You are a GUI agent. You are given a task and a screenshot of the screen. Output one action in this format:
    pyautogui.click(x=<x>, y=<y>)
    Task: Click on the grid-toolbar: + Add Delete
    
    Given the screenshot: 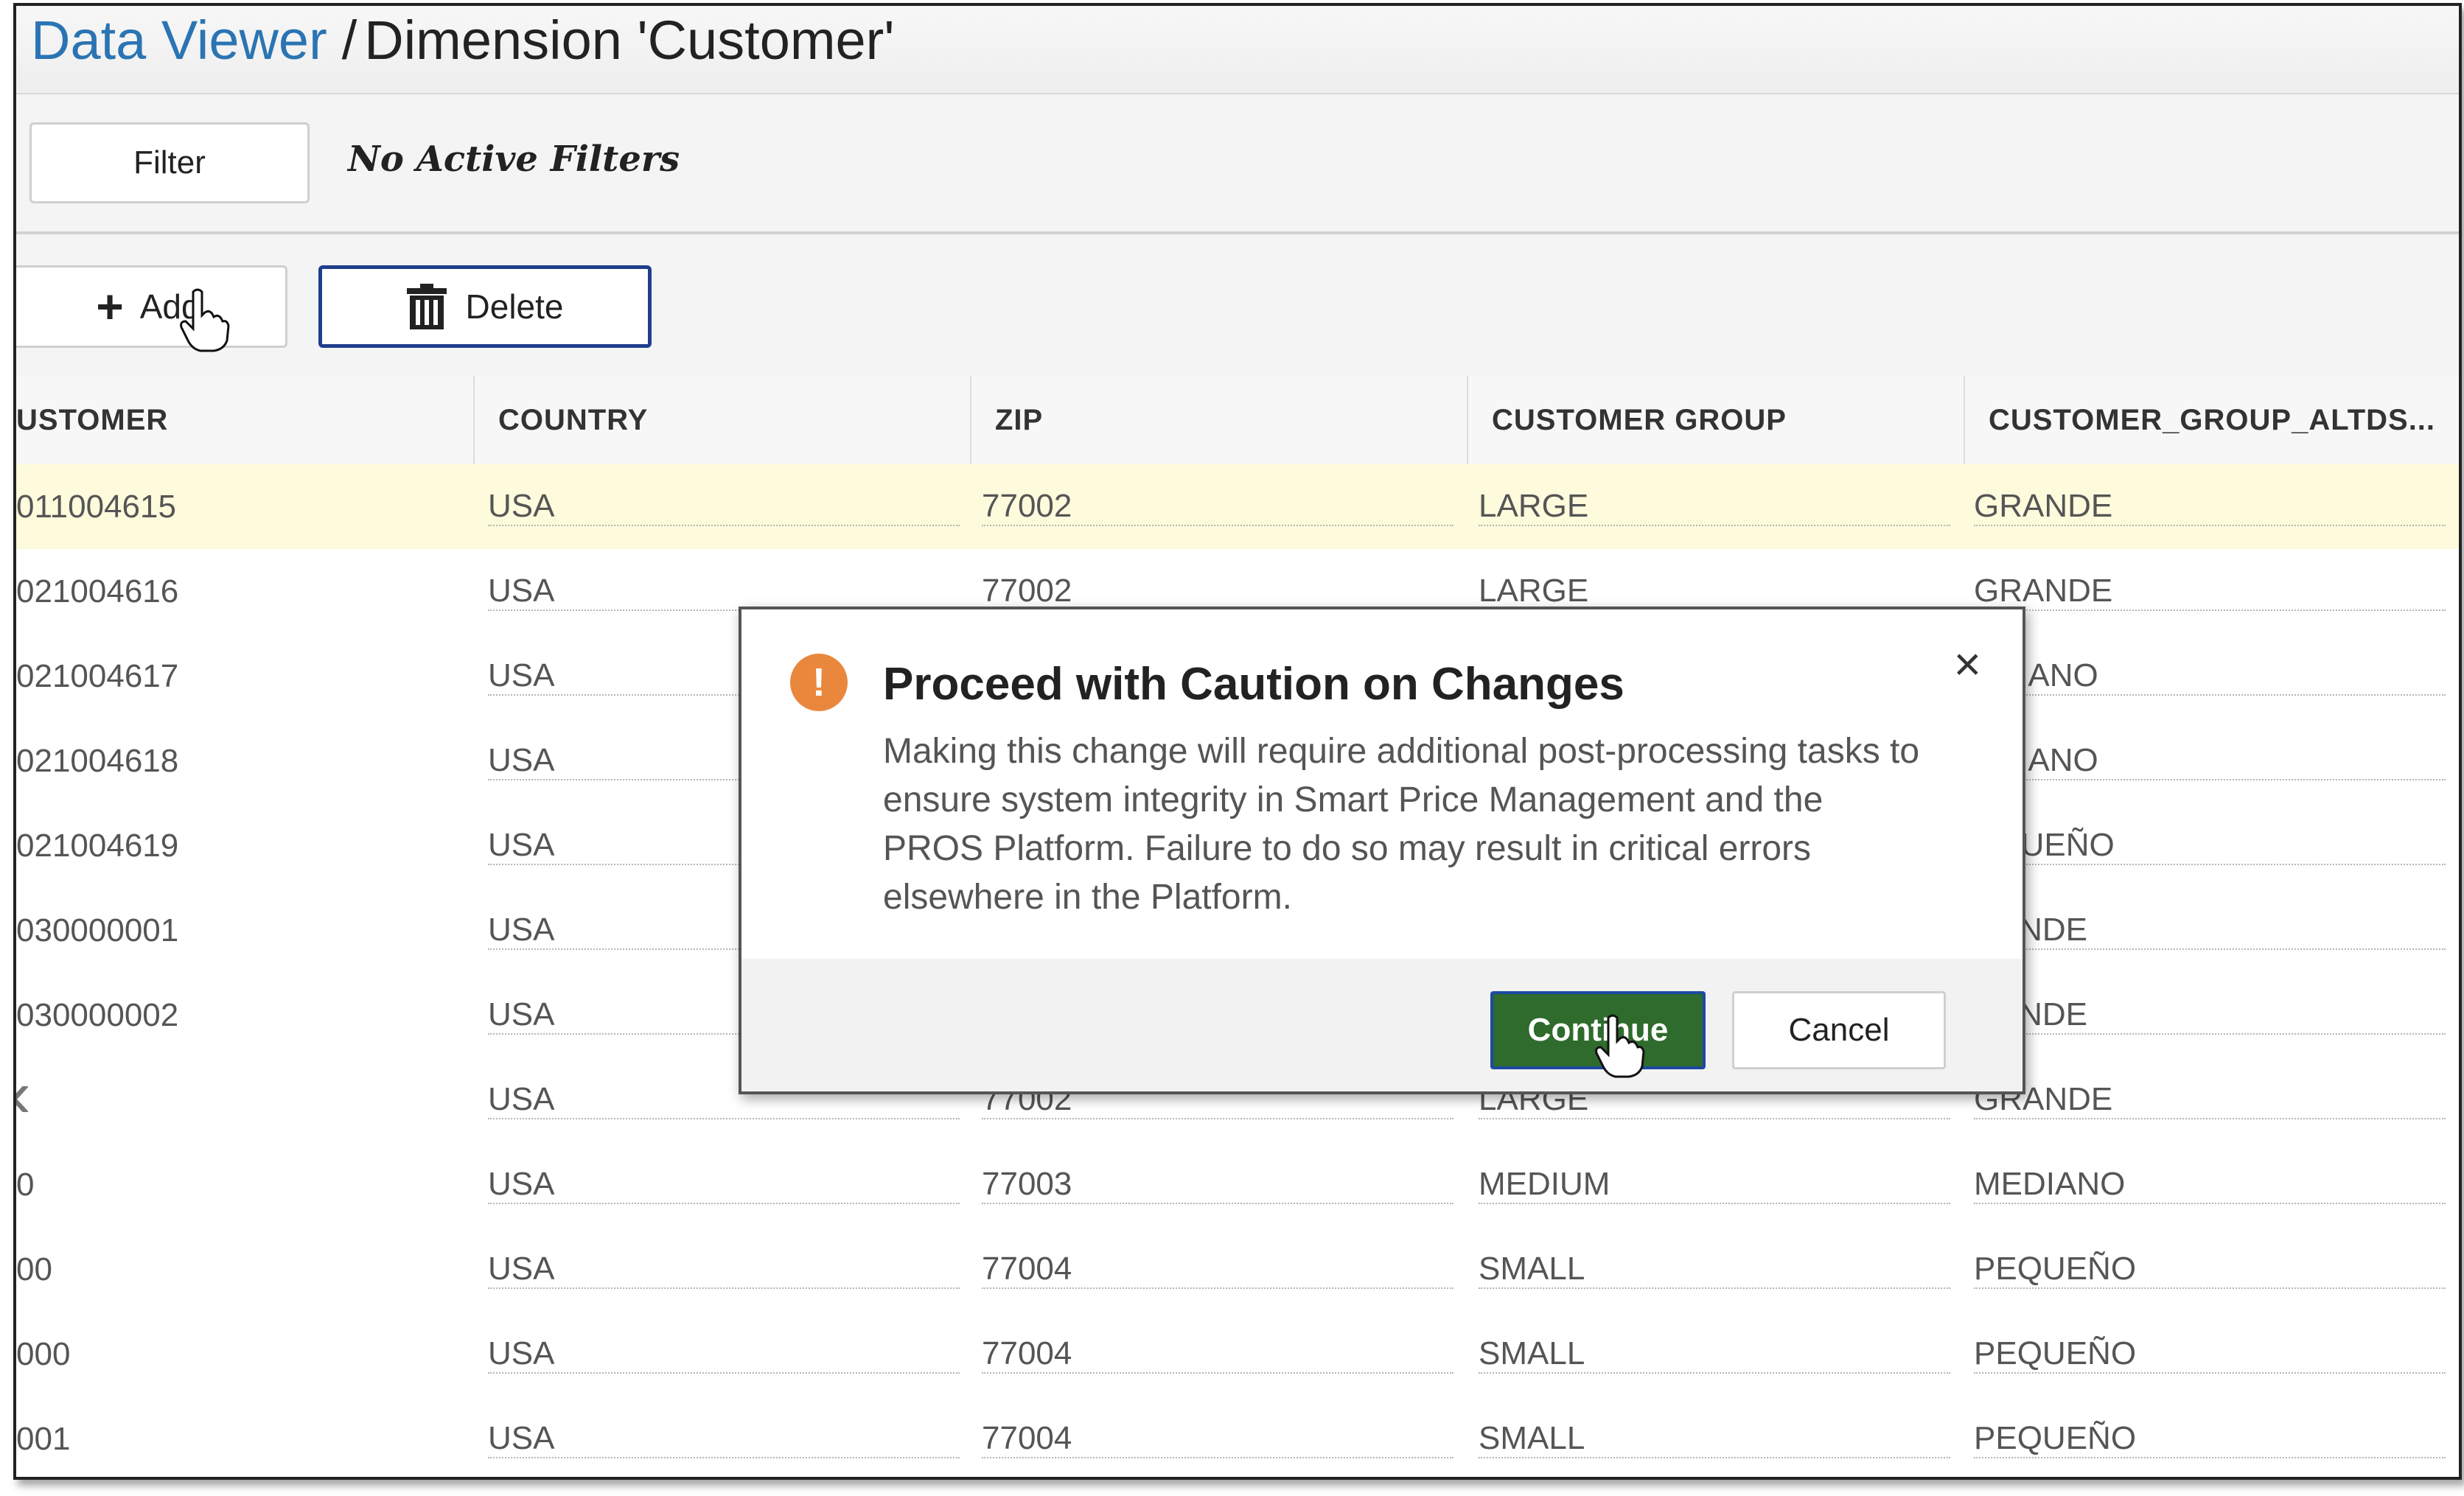 What is the action you would take?
    pyautogui.click(x=1237, y=306)
    